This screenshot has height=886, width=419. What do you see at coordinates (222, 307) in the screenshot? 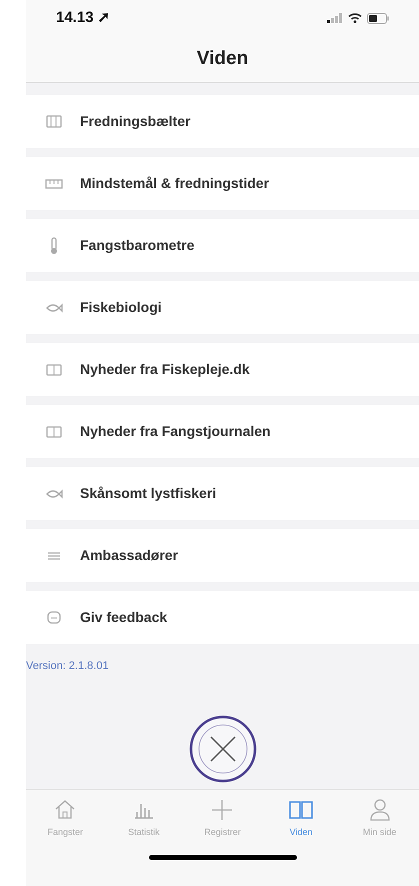
I see `menu-item: Fiskebiologi` at bounding box center [222, 307].